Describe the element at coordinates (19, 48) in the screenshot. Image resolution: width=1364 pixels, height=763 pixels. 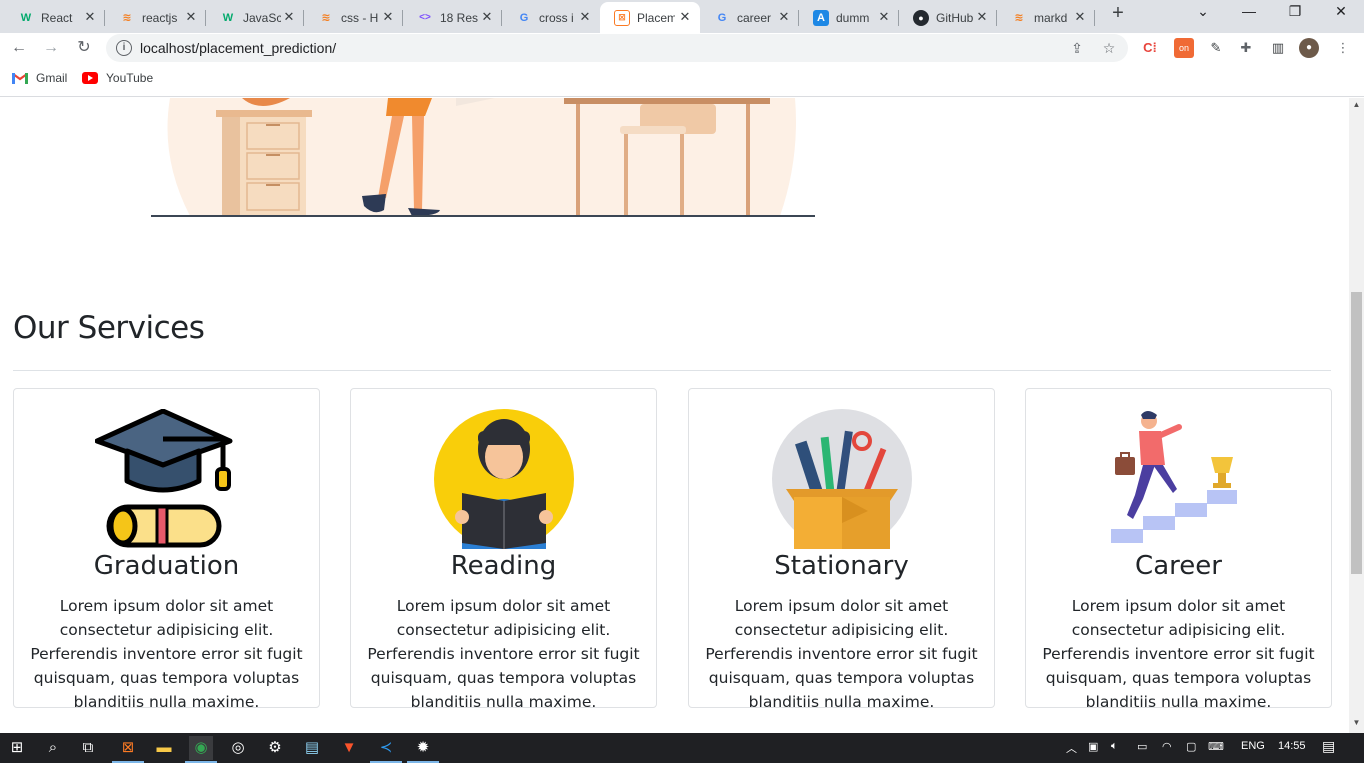
I see `back-button: ←` at that location.